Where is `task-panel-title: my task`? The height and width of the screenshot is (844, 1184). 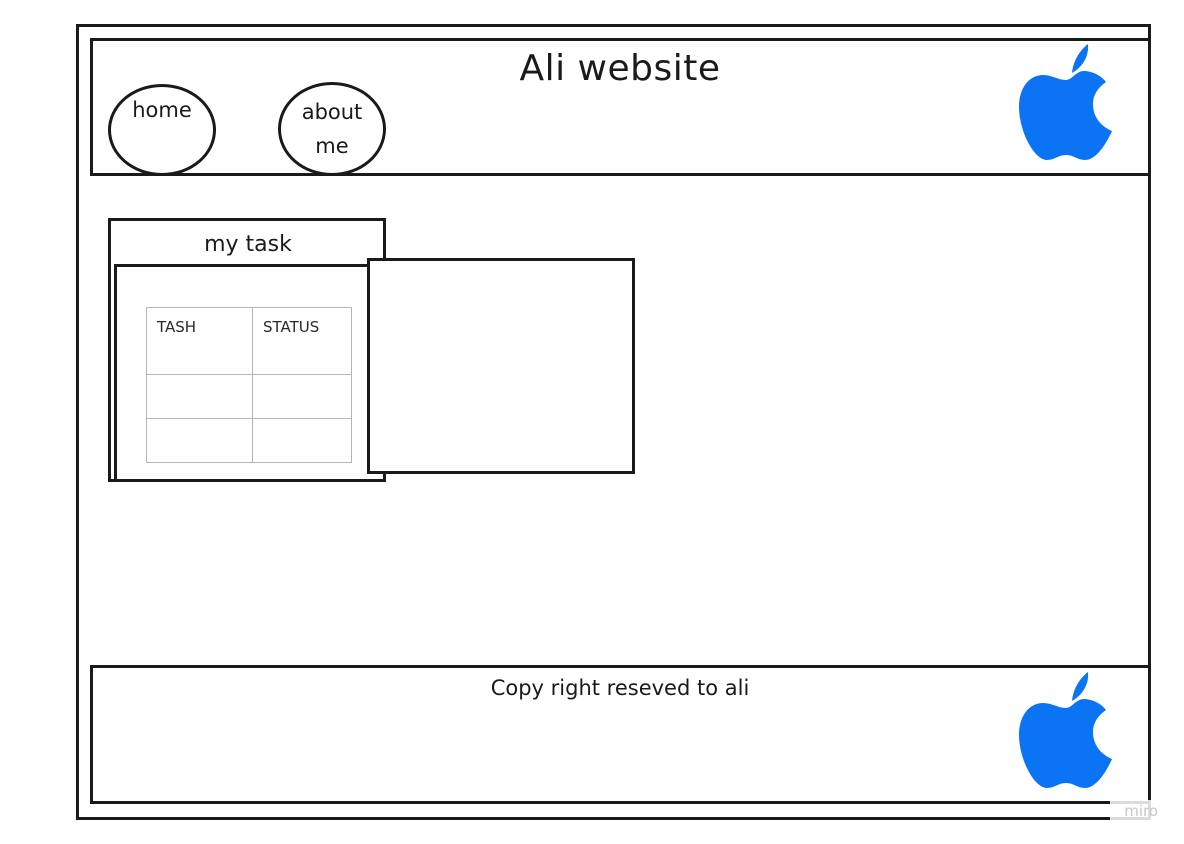 task-panel-title: my task is located at coordinates (248, 244).